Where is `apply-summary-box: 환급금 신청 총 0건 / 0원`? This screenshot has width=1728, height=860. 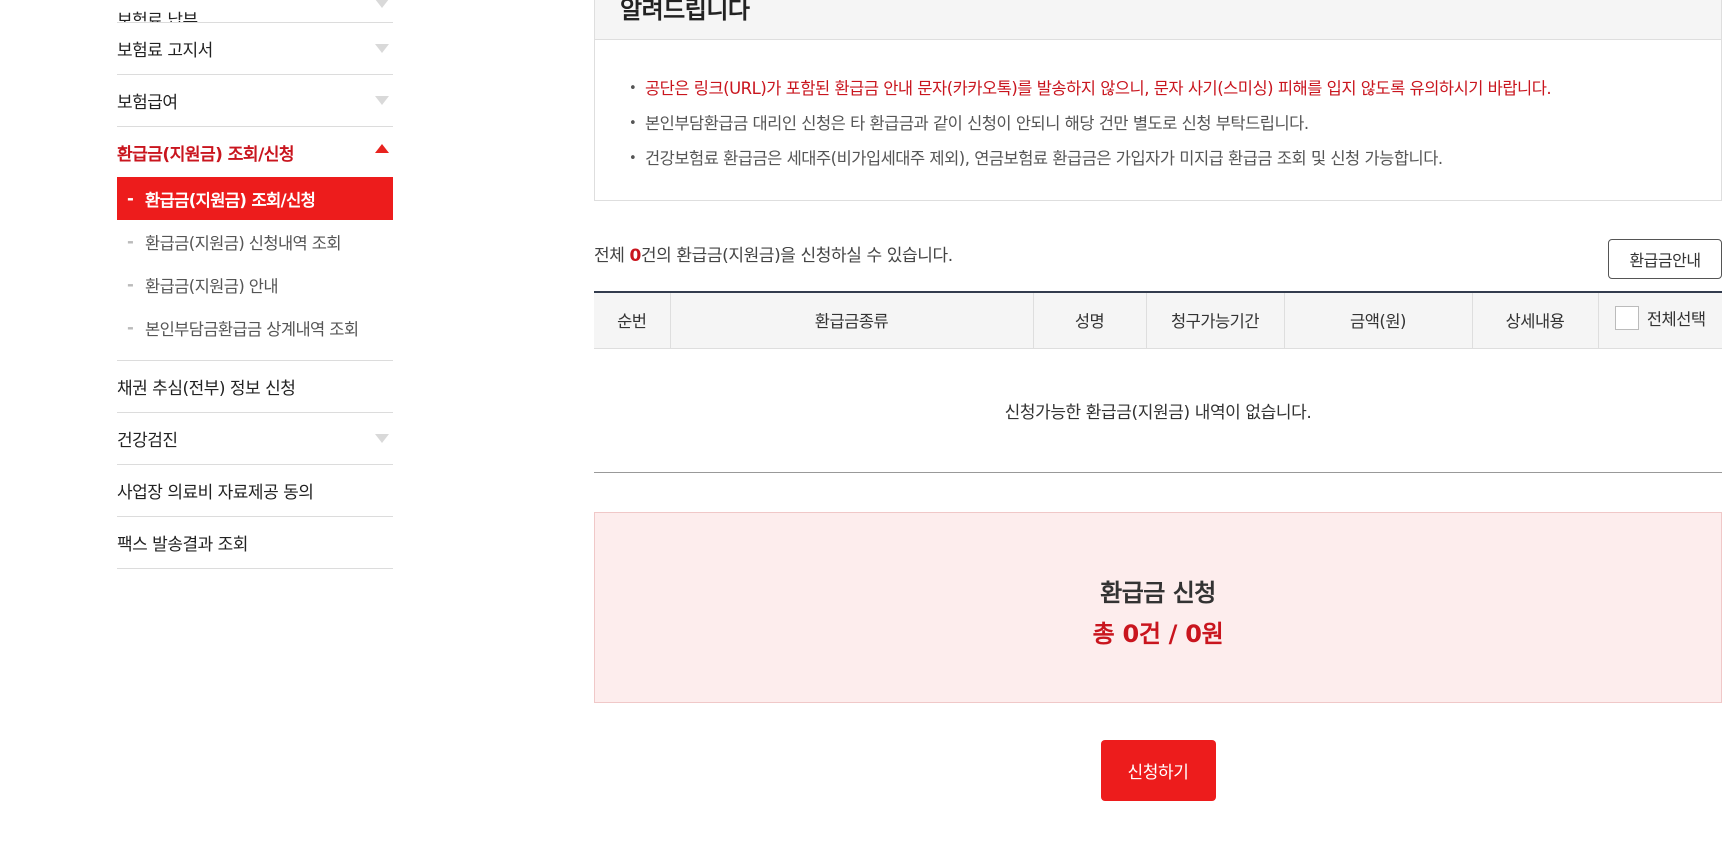
apply-summary-box: 환급금 신청 총 0건 / 0원 is located at coordinates (1158, 607).